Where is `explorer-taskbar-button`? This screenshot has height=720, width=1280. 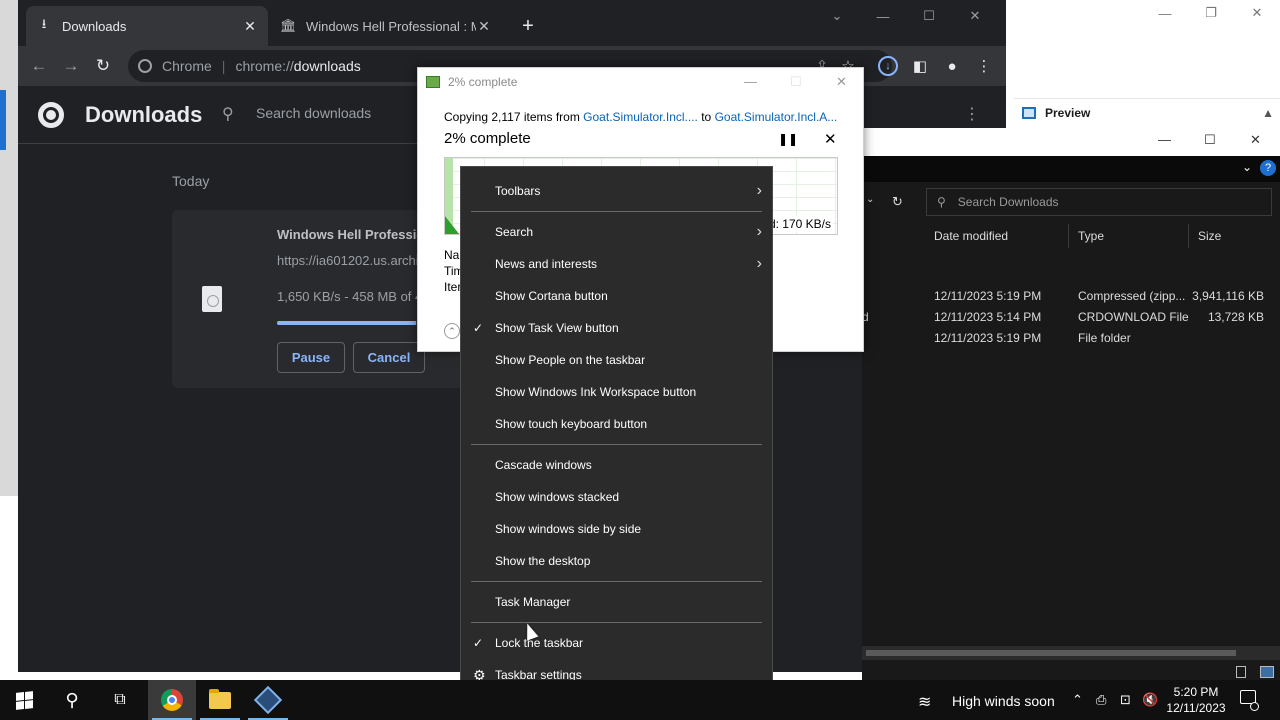 explorer-taskbar-button is located at coordinates (220, 700).